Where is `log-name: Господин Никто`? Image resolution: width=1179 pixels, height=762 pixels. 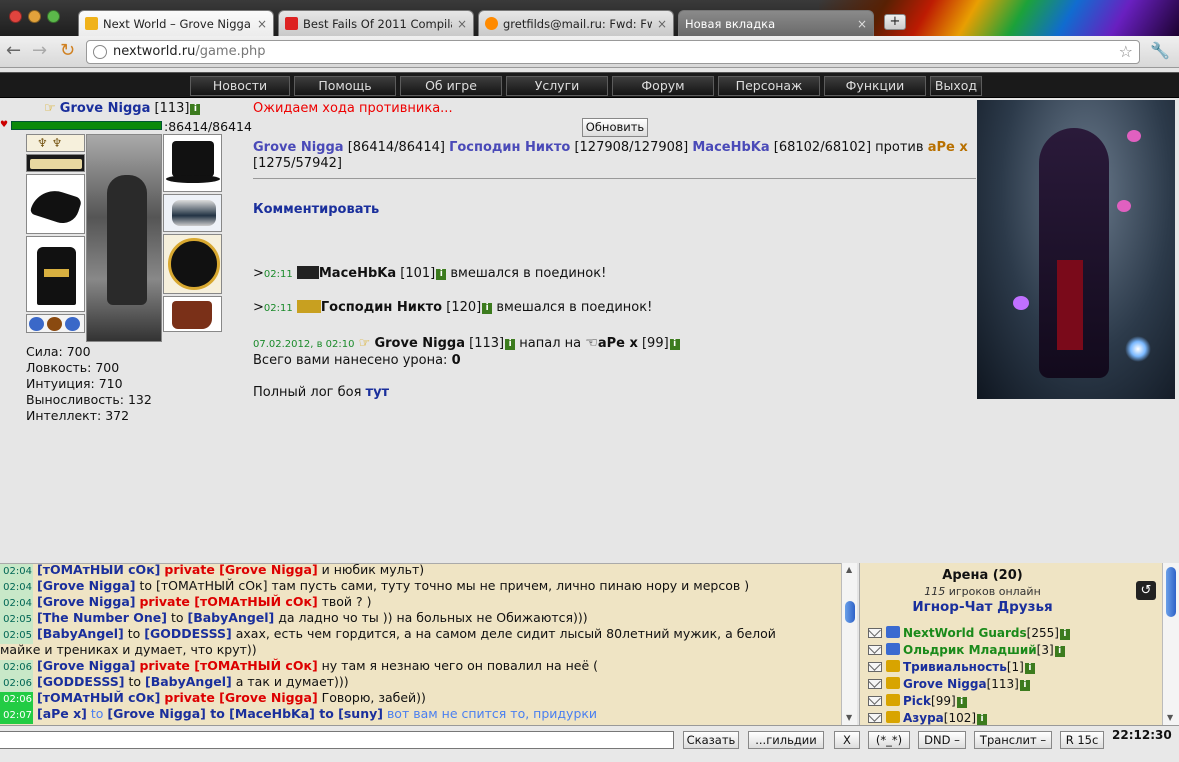 log-name: Господин Никто is located at coordinates (381, 307).